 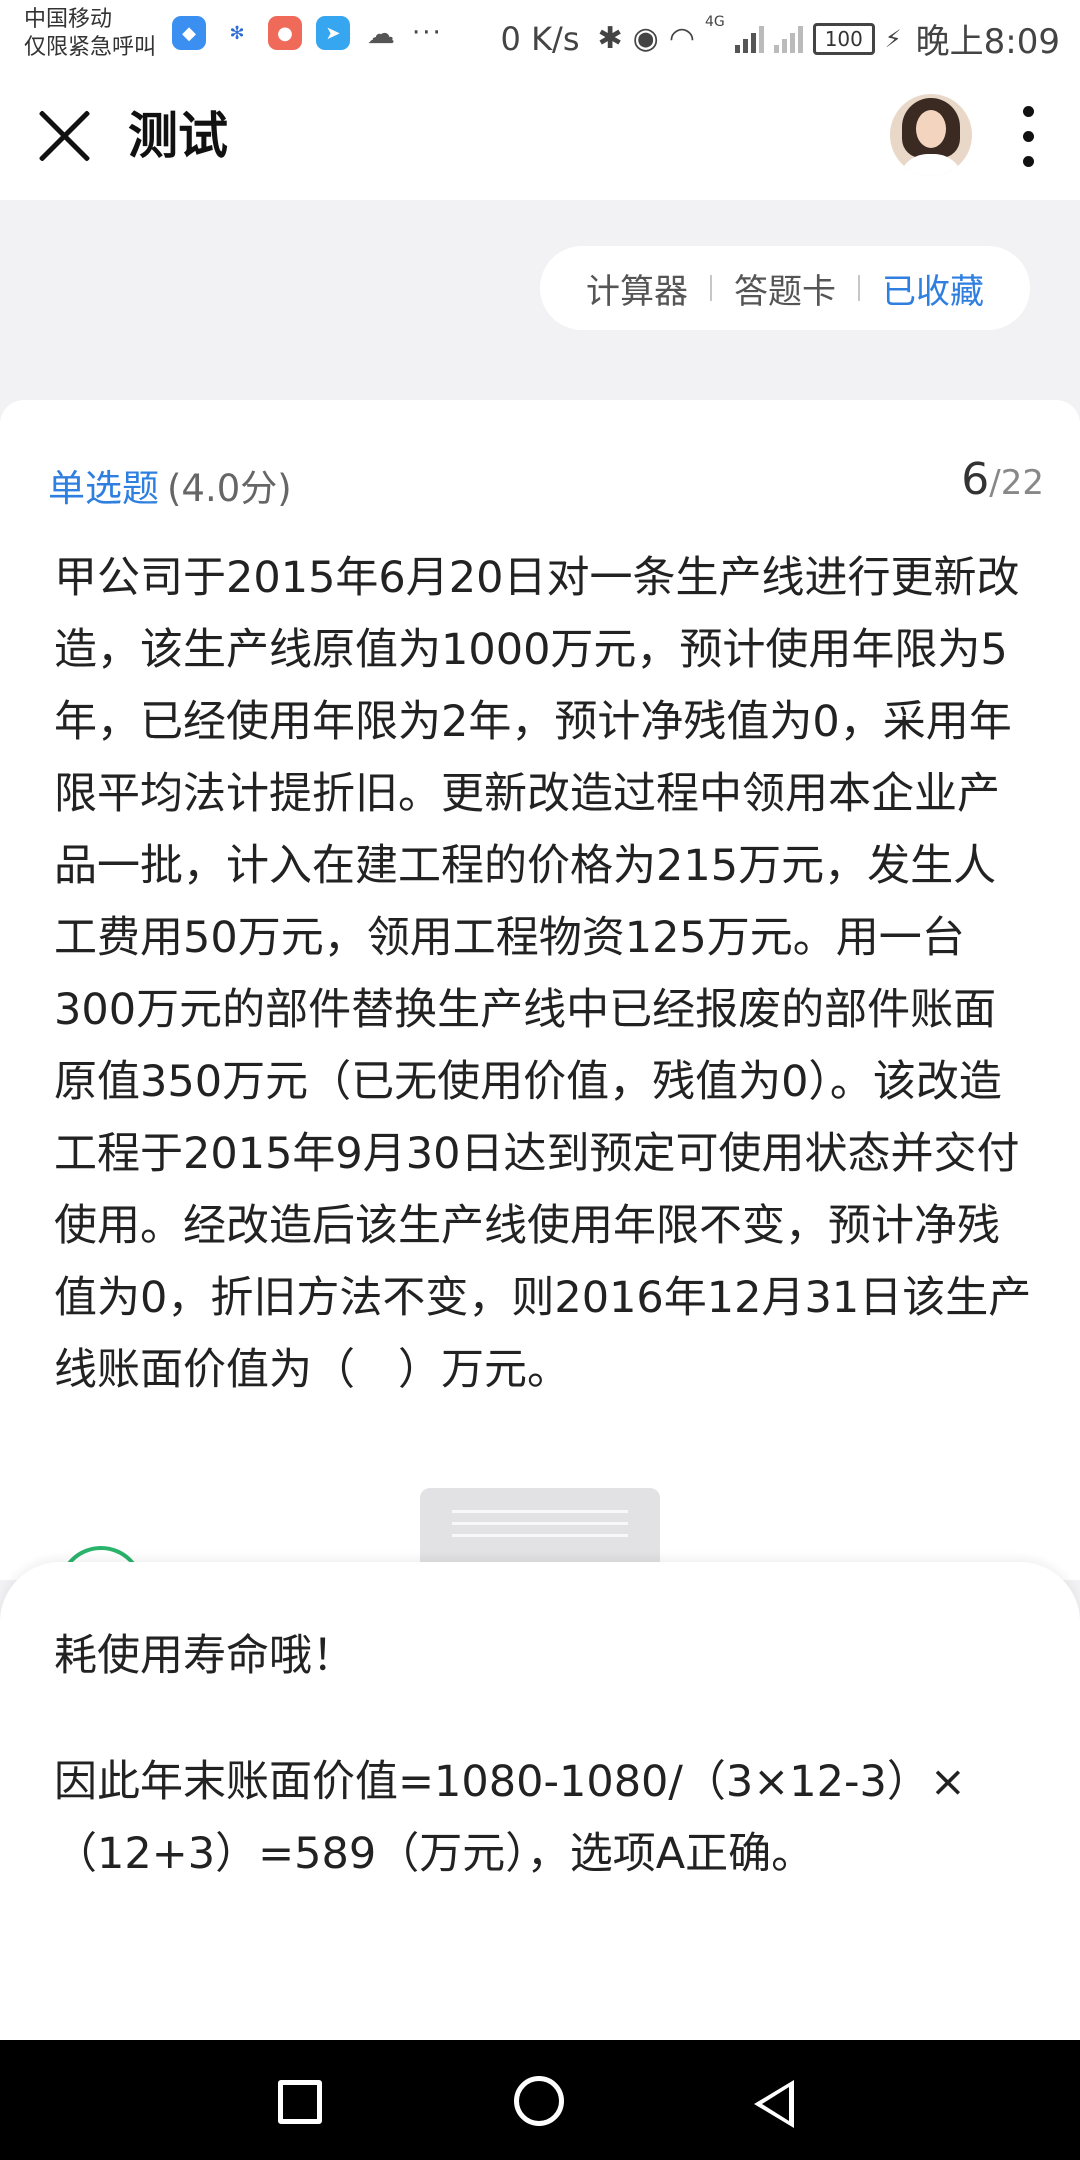 What do you see at coordinates (103, 488) in the screenshot?
I see `question-kind: 单选题` at bounding box center [103, 488].